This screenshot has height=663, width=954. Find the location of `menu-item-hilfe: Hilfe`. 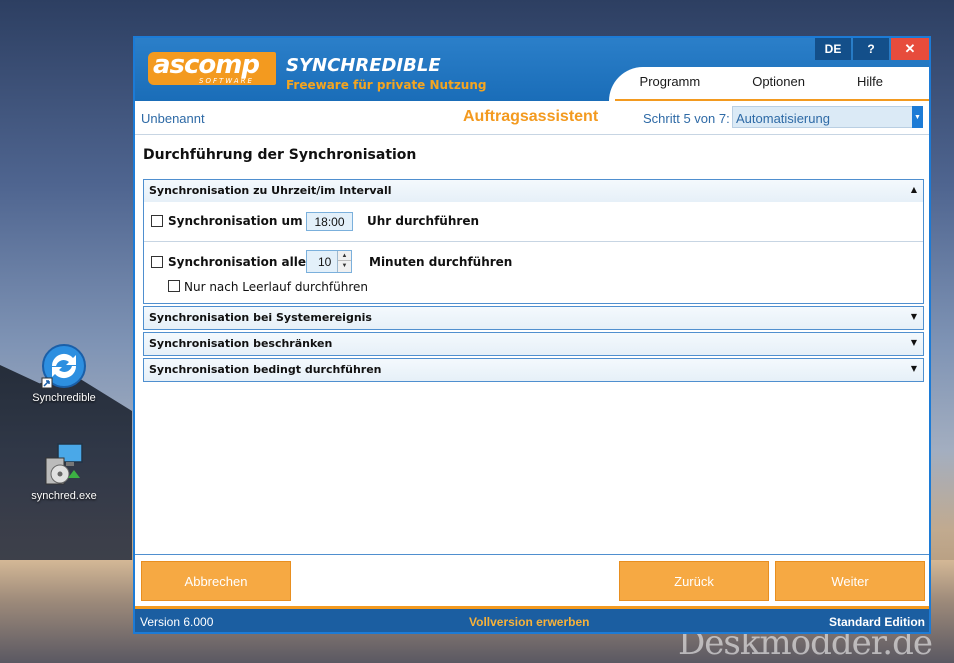

menu-item-hilfe: Hilfe is located at coordinates (870, 81).